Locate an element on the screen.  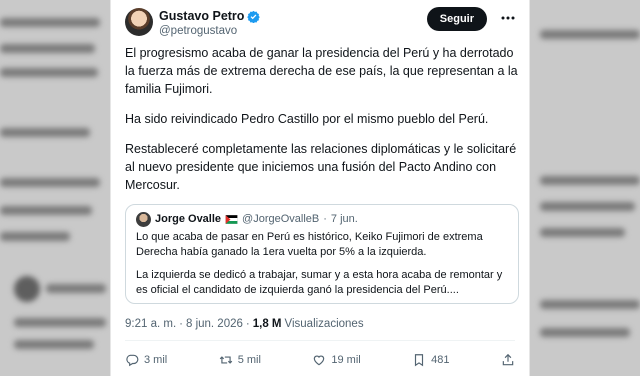
author-name-row: Gustavo Petro is located at coordinates (210, 16).